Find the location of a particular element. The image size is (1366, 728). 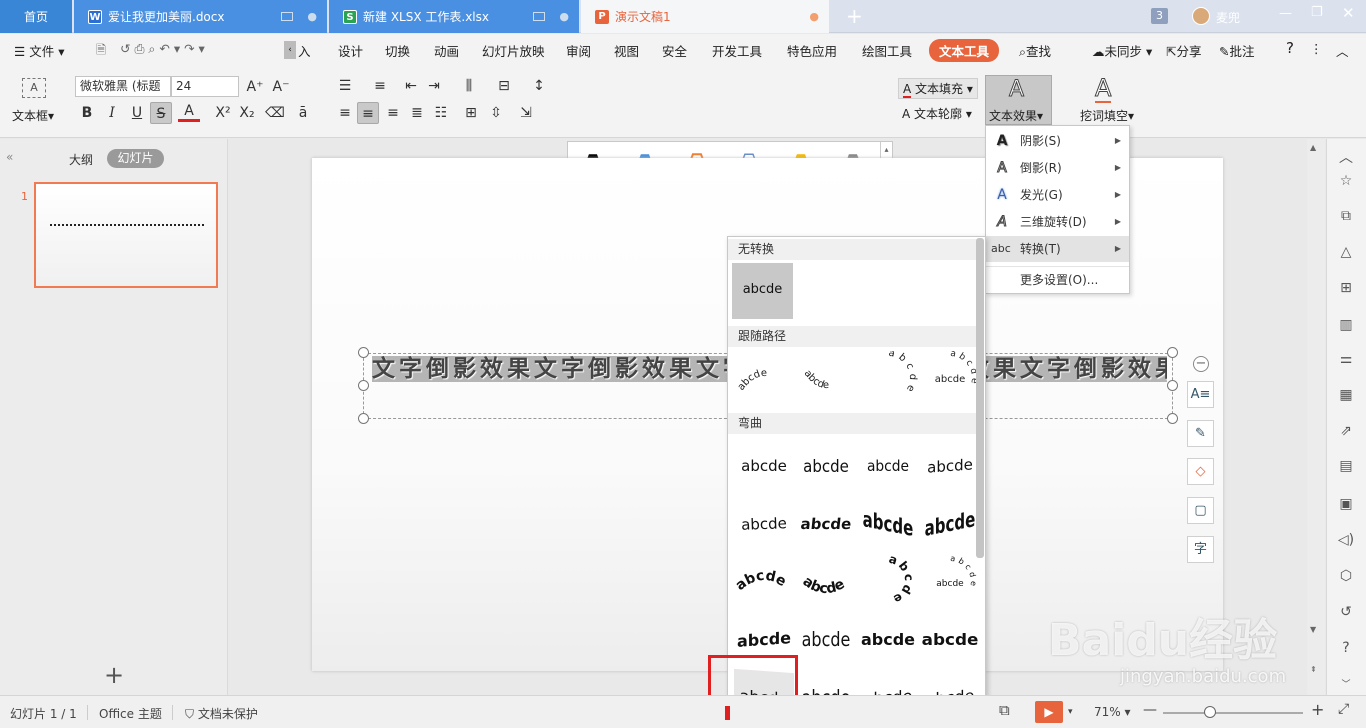

close-icon: ● is located at coordinates (312, 16).